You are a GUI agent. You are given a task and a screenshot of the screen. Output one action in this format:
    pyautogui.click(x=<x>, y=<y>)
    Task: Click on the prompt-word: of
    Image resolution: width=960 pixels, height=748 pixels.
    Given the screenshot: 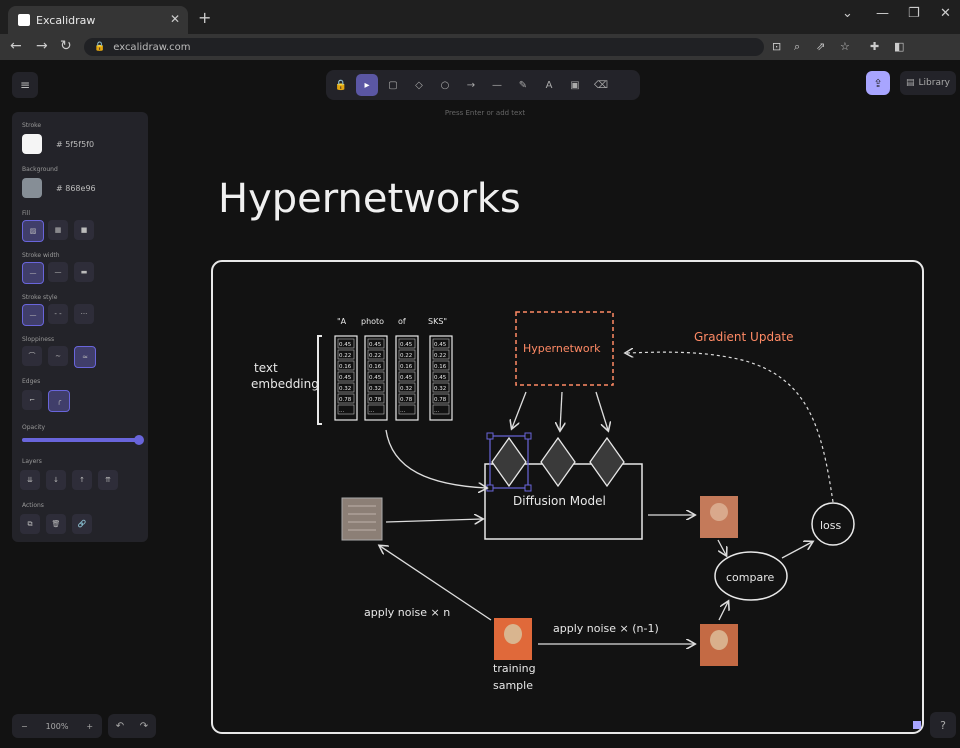 What is the action you would take?
    pyautogui.click(x=402, y=321)
    